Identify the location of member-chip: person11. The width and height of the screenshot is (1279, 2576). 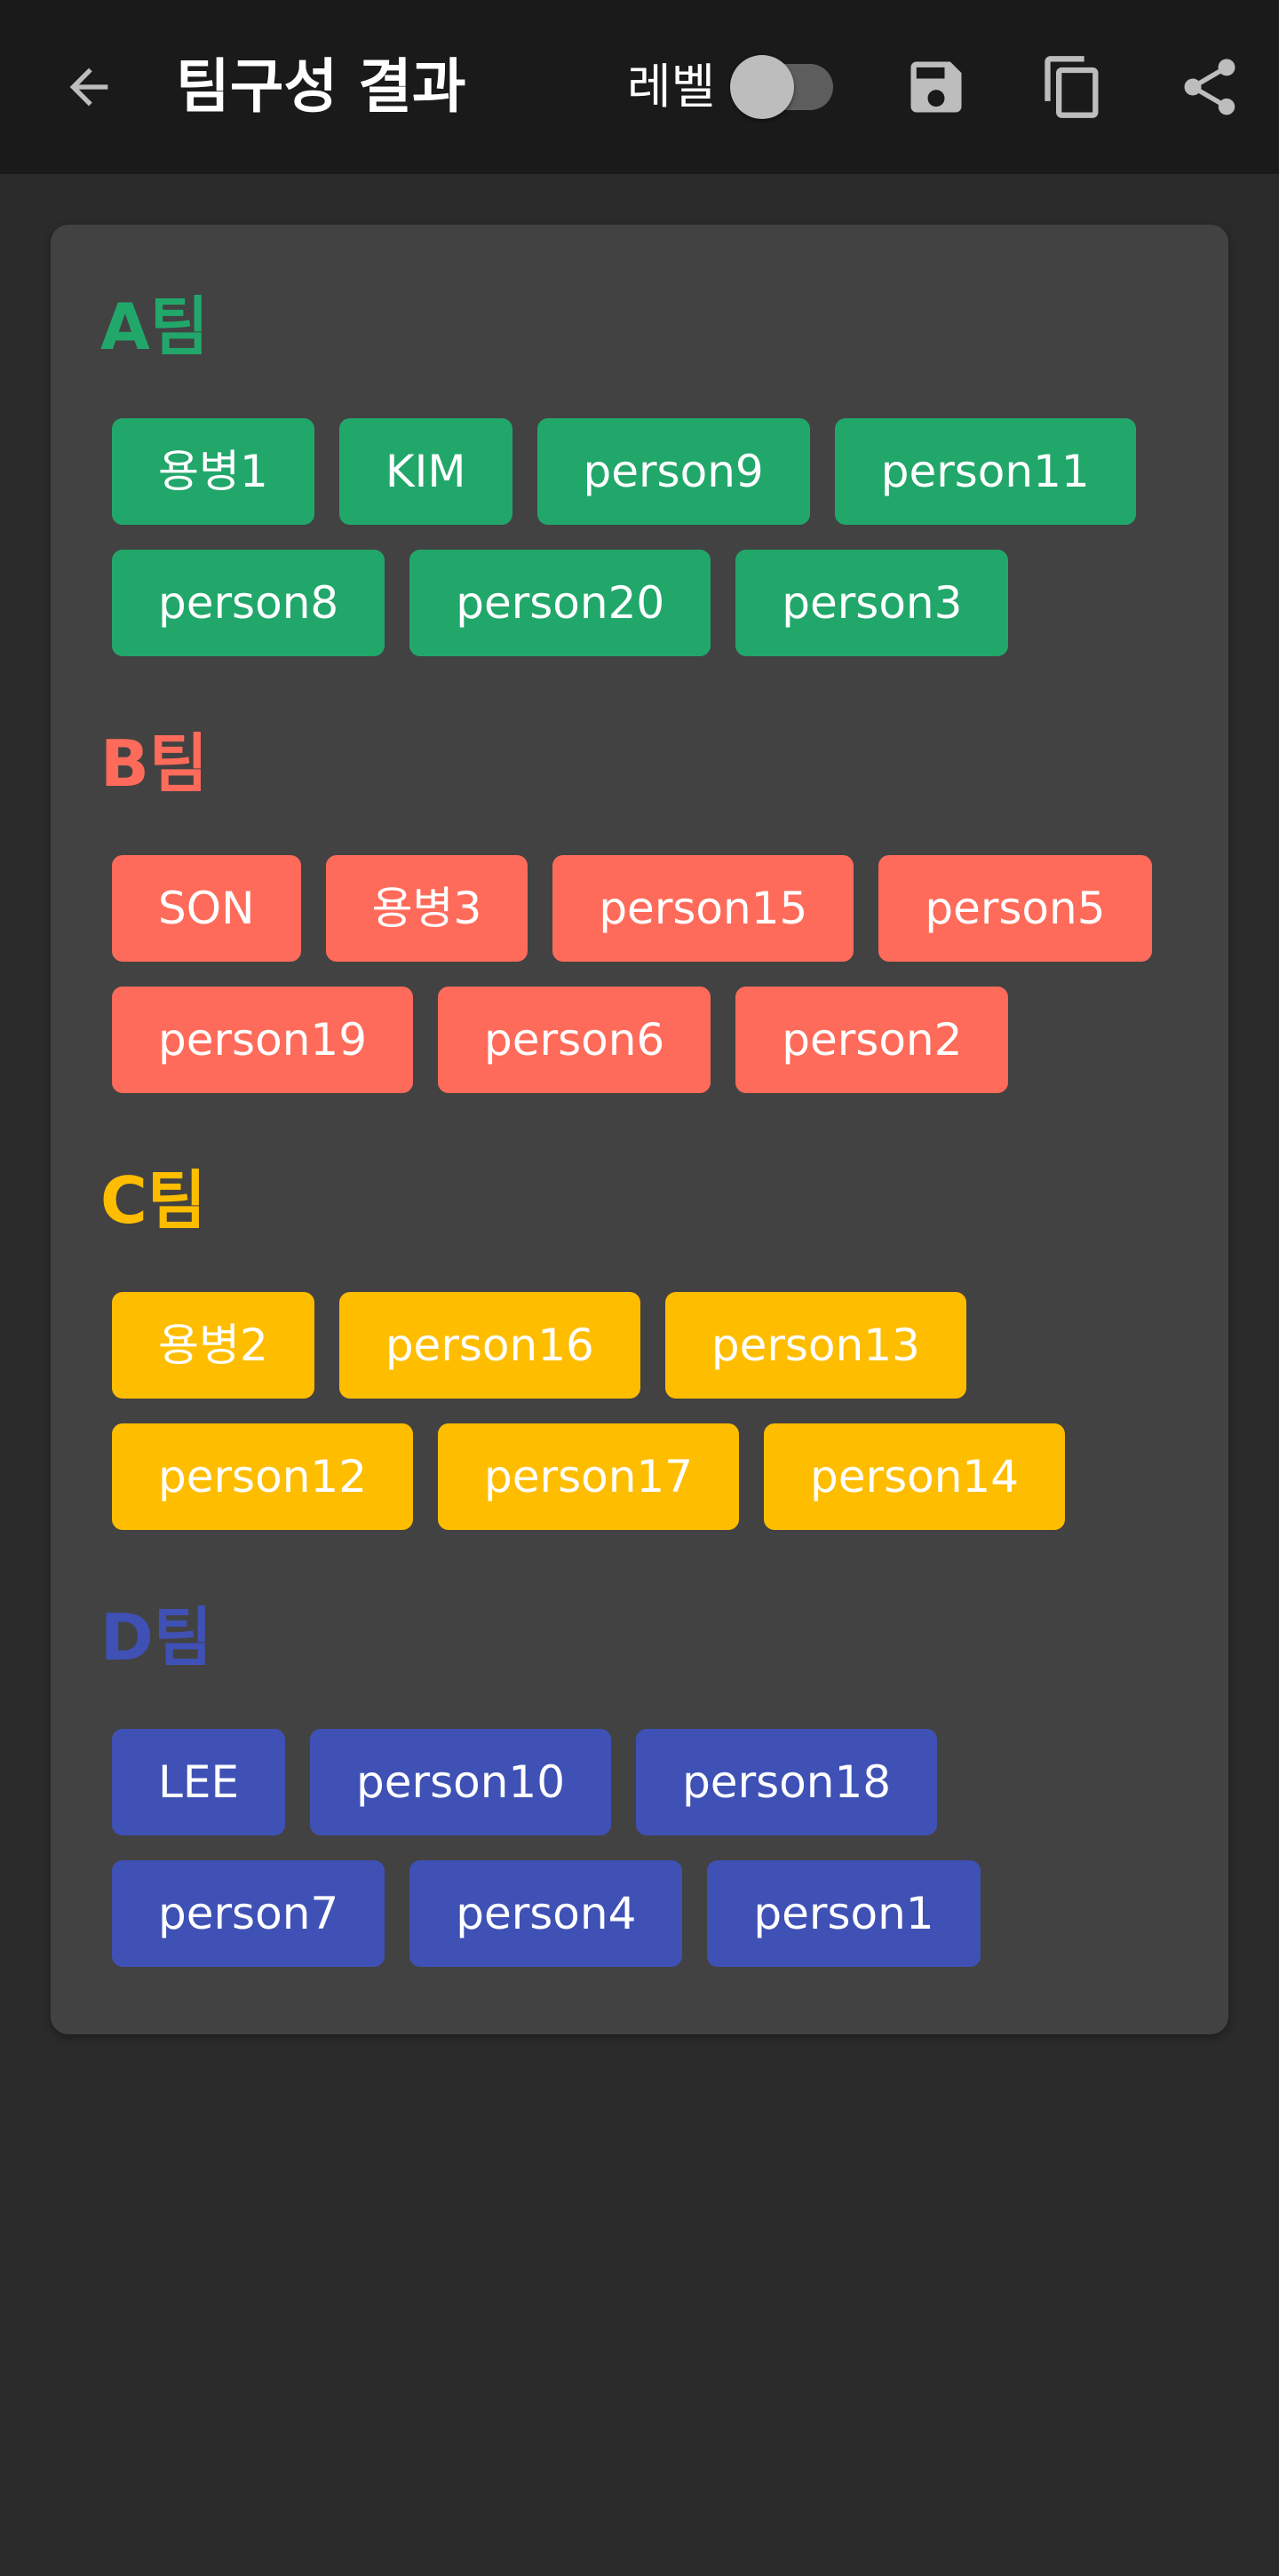
(985, 472).